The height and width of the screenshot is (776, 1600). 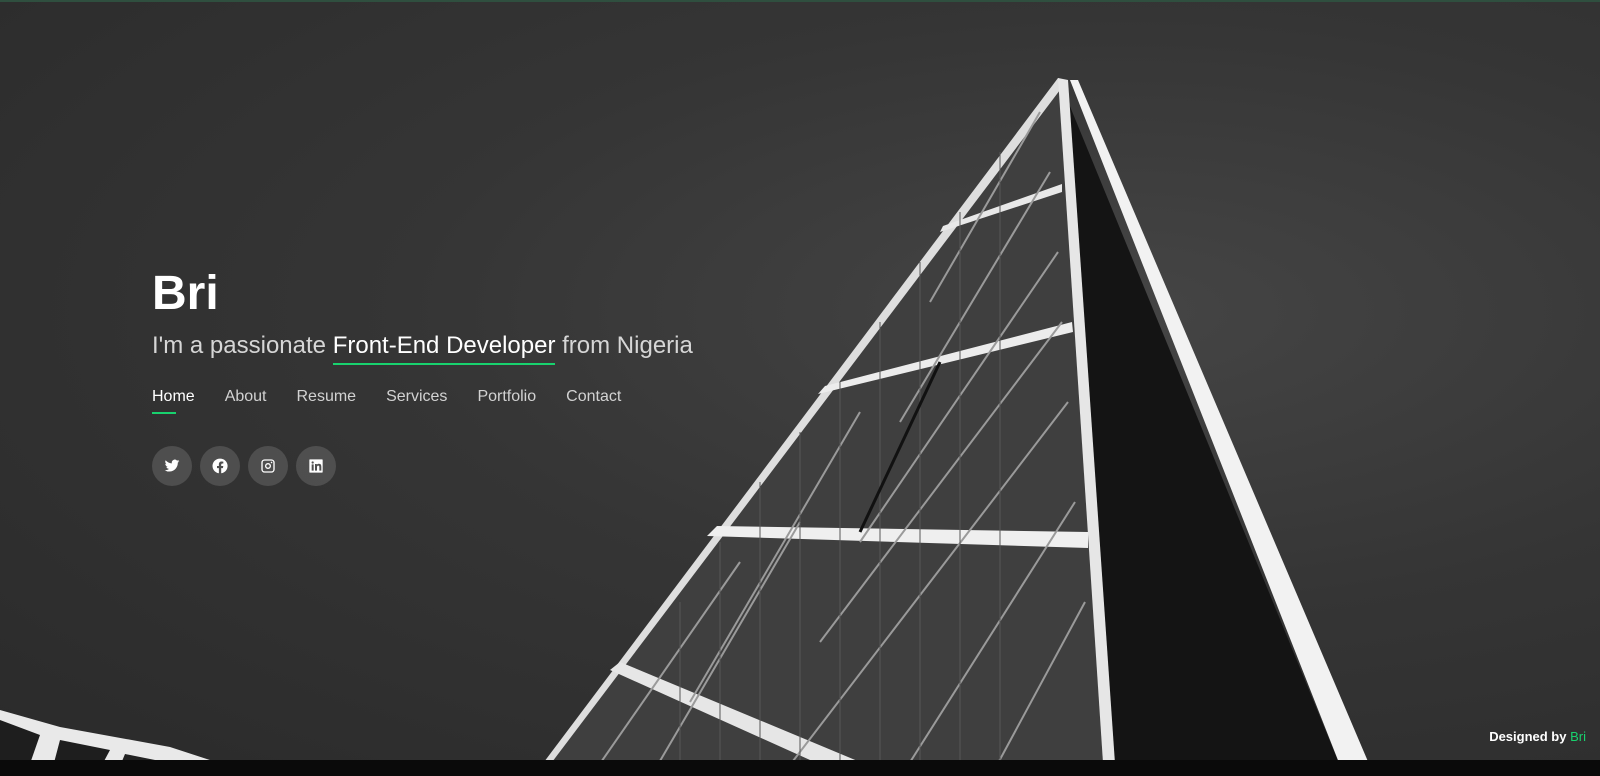 What do you see at coordinates (242, 345) in the screenshot?
I see `tagline-prefix: I'm a passionate` at bounding box center [242, 345].